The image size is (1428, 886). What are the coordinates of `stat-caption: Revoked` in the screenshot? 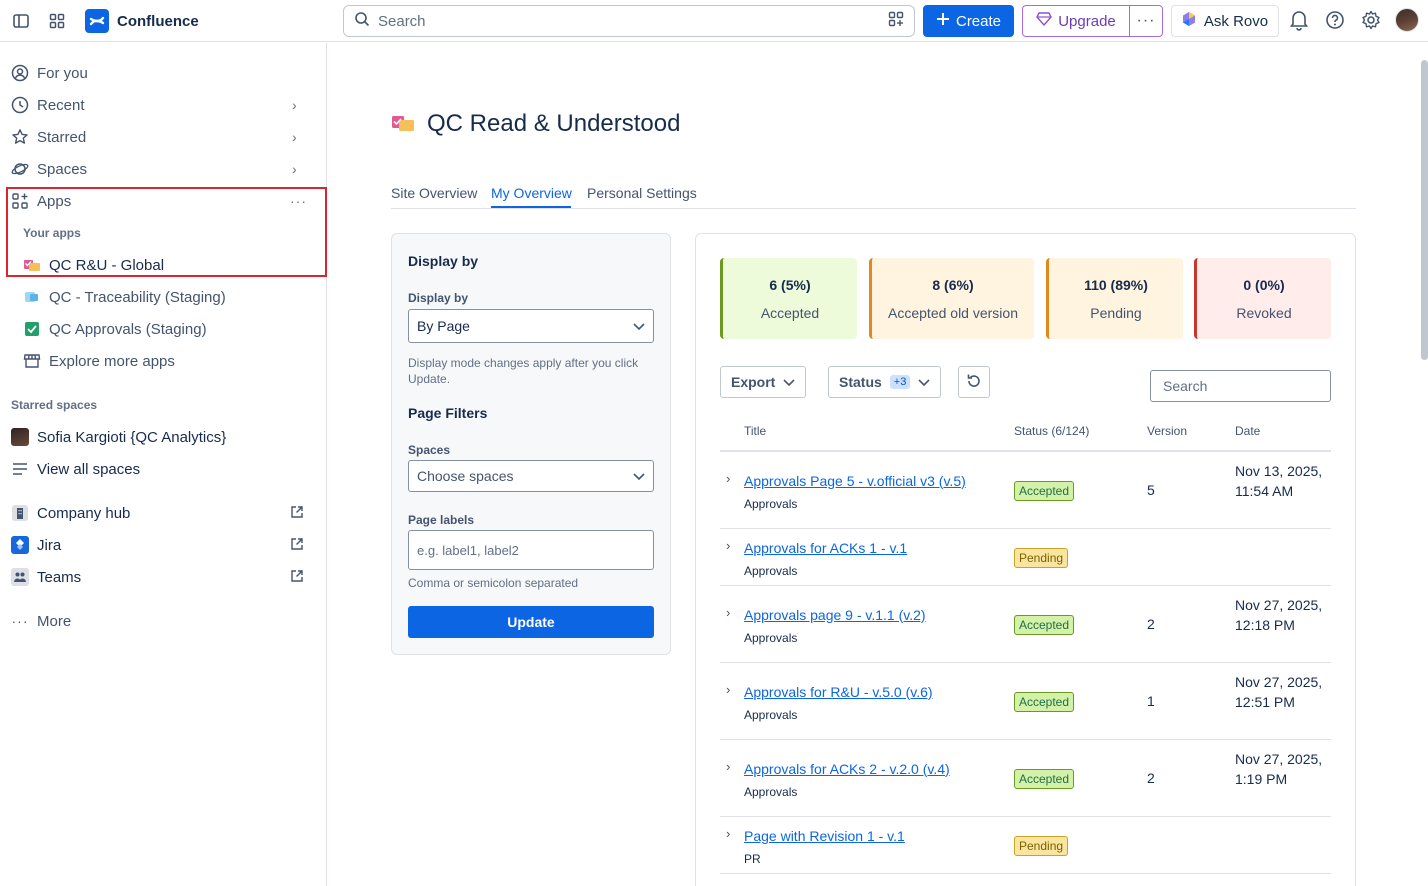 It's located at (1264, 313).